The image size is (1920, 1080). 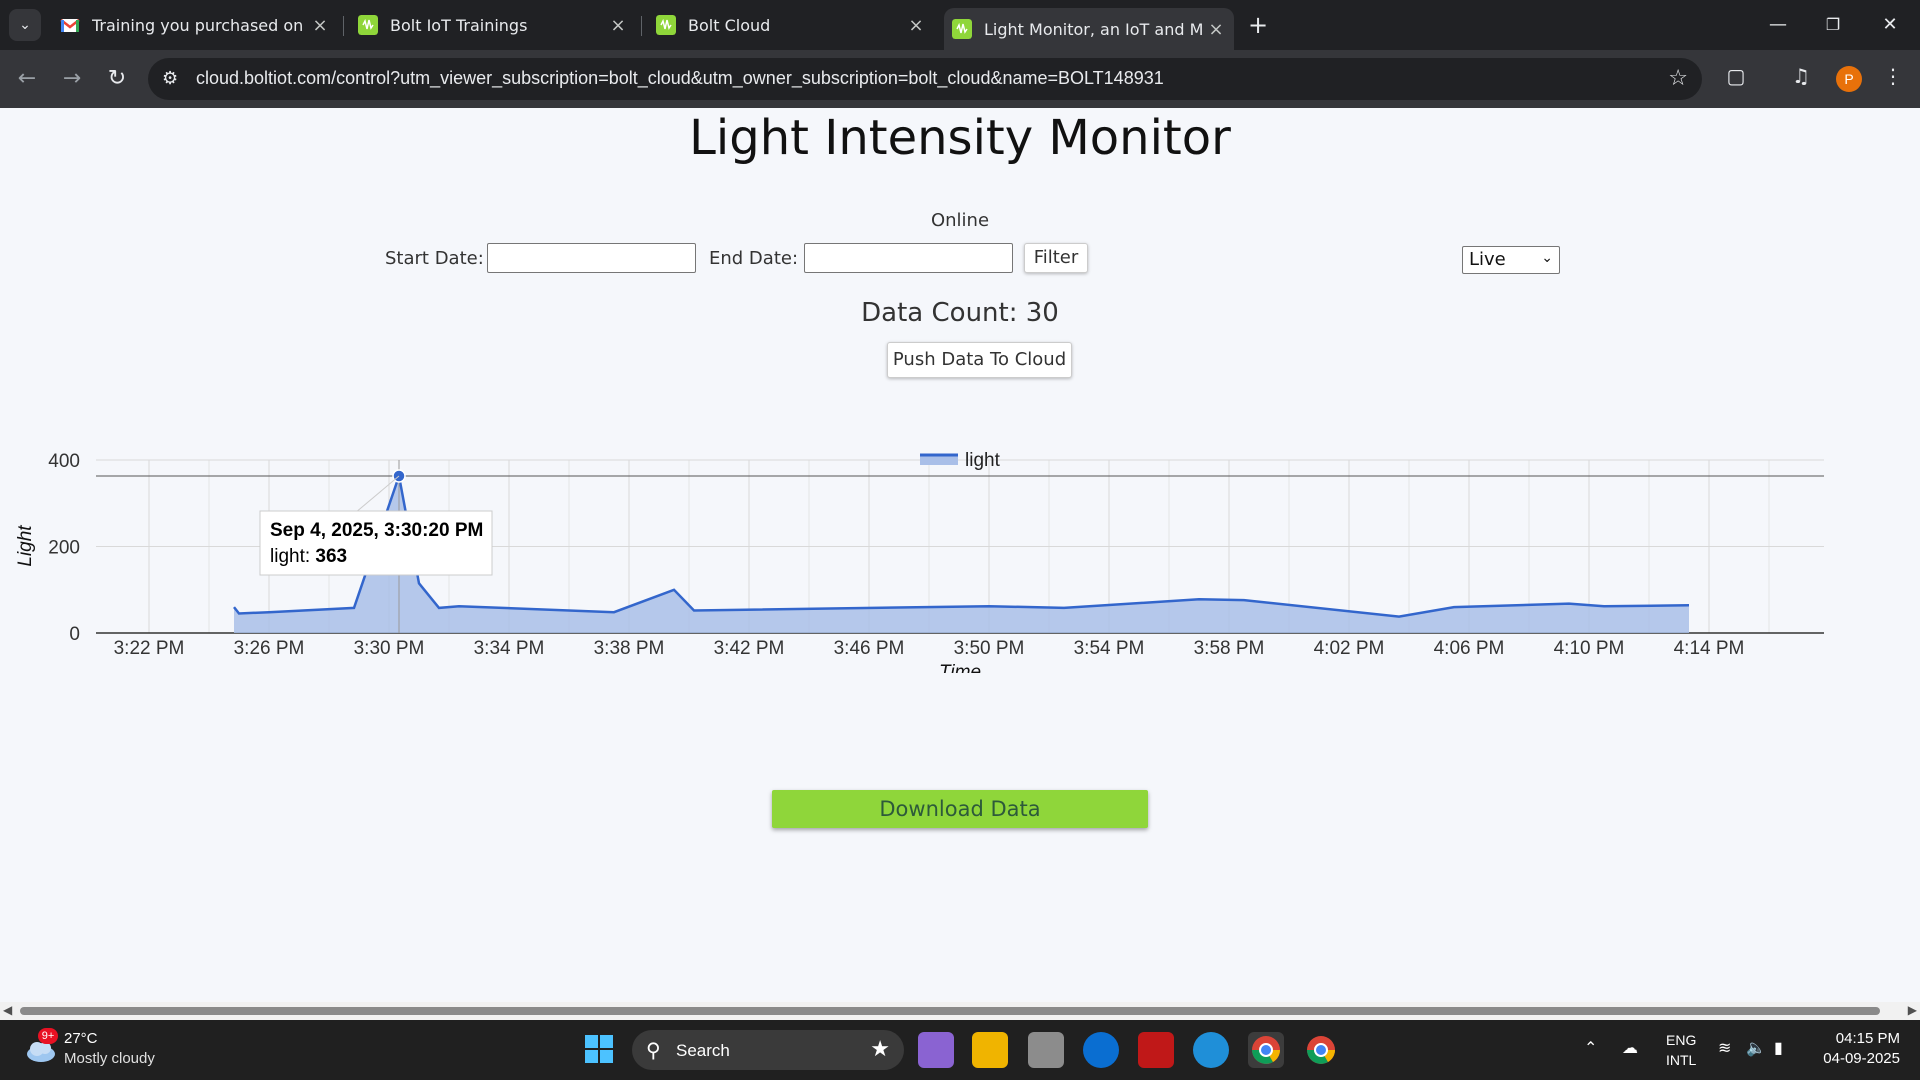 I want to click on profile-avatar: P, so click(x=1849, y=79).